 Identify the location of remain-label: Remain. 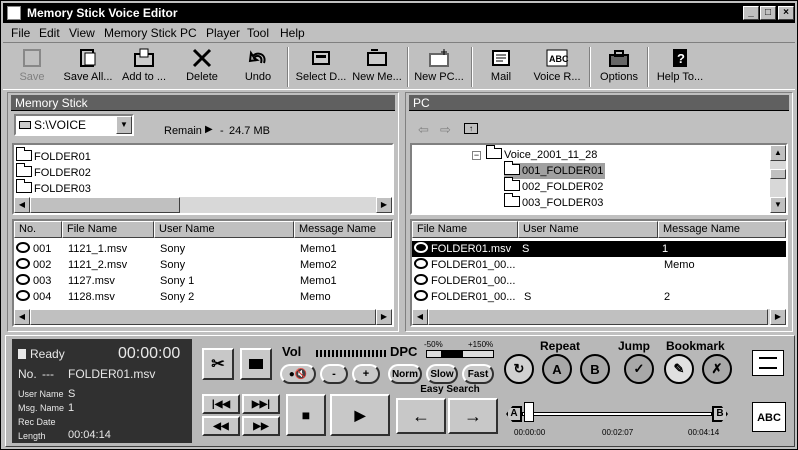
(183, 131).